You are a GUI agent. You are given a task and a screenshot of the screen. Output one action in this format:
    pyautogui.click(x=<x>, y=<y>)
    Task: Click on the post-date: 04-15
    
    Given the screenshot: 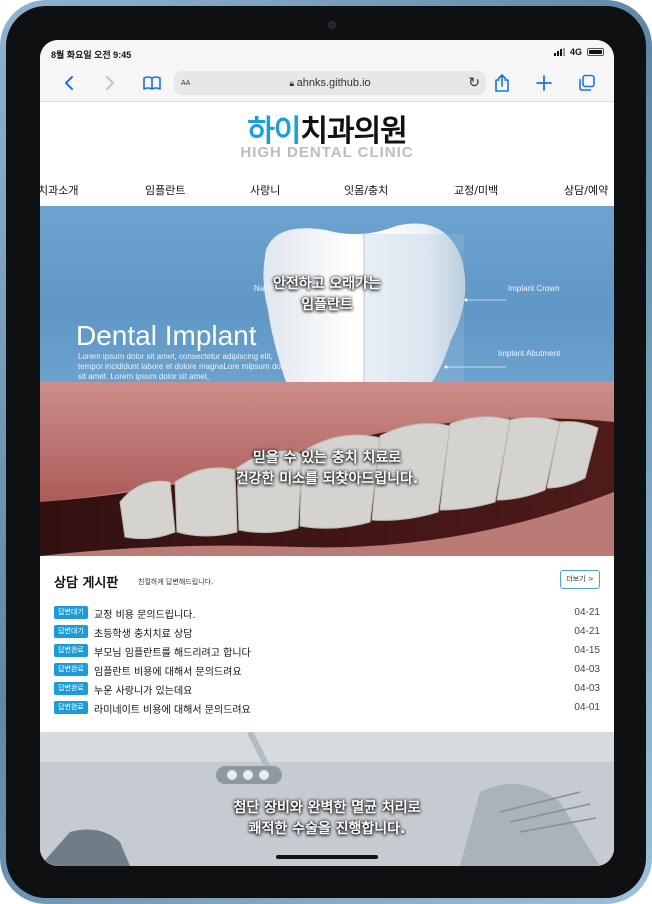 What is the action you would take?
    pyautogui.click(x=587, y=650)
    